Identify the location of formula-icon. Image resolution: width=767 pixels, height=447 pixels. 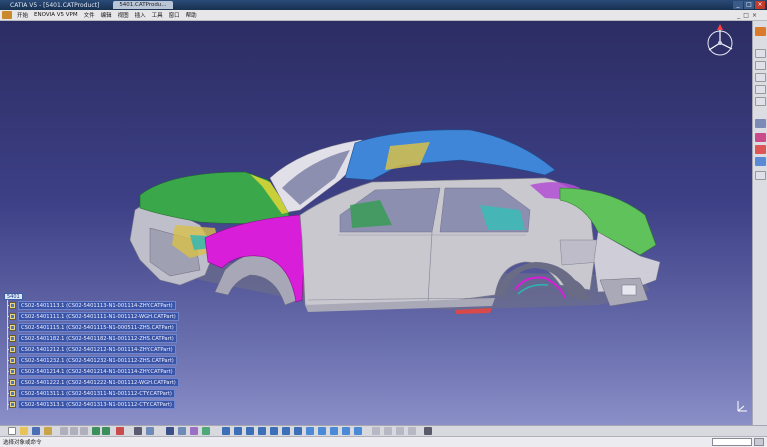
(138, 431).